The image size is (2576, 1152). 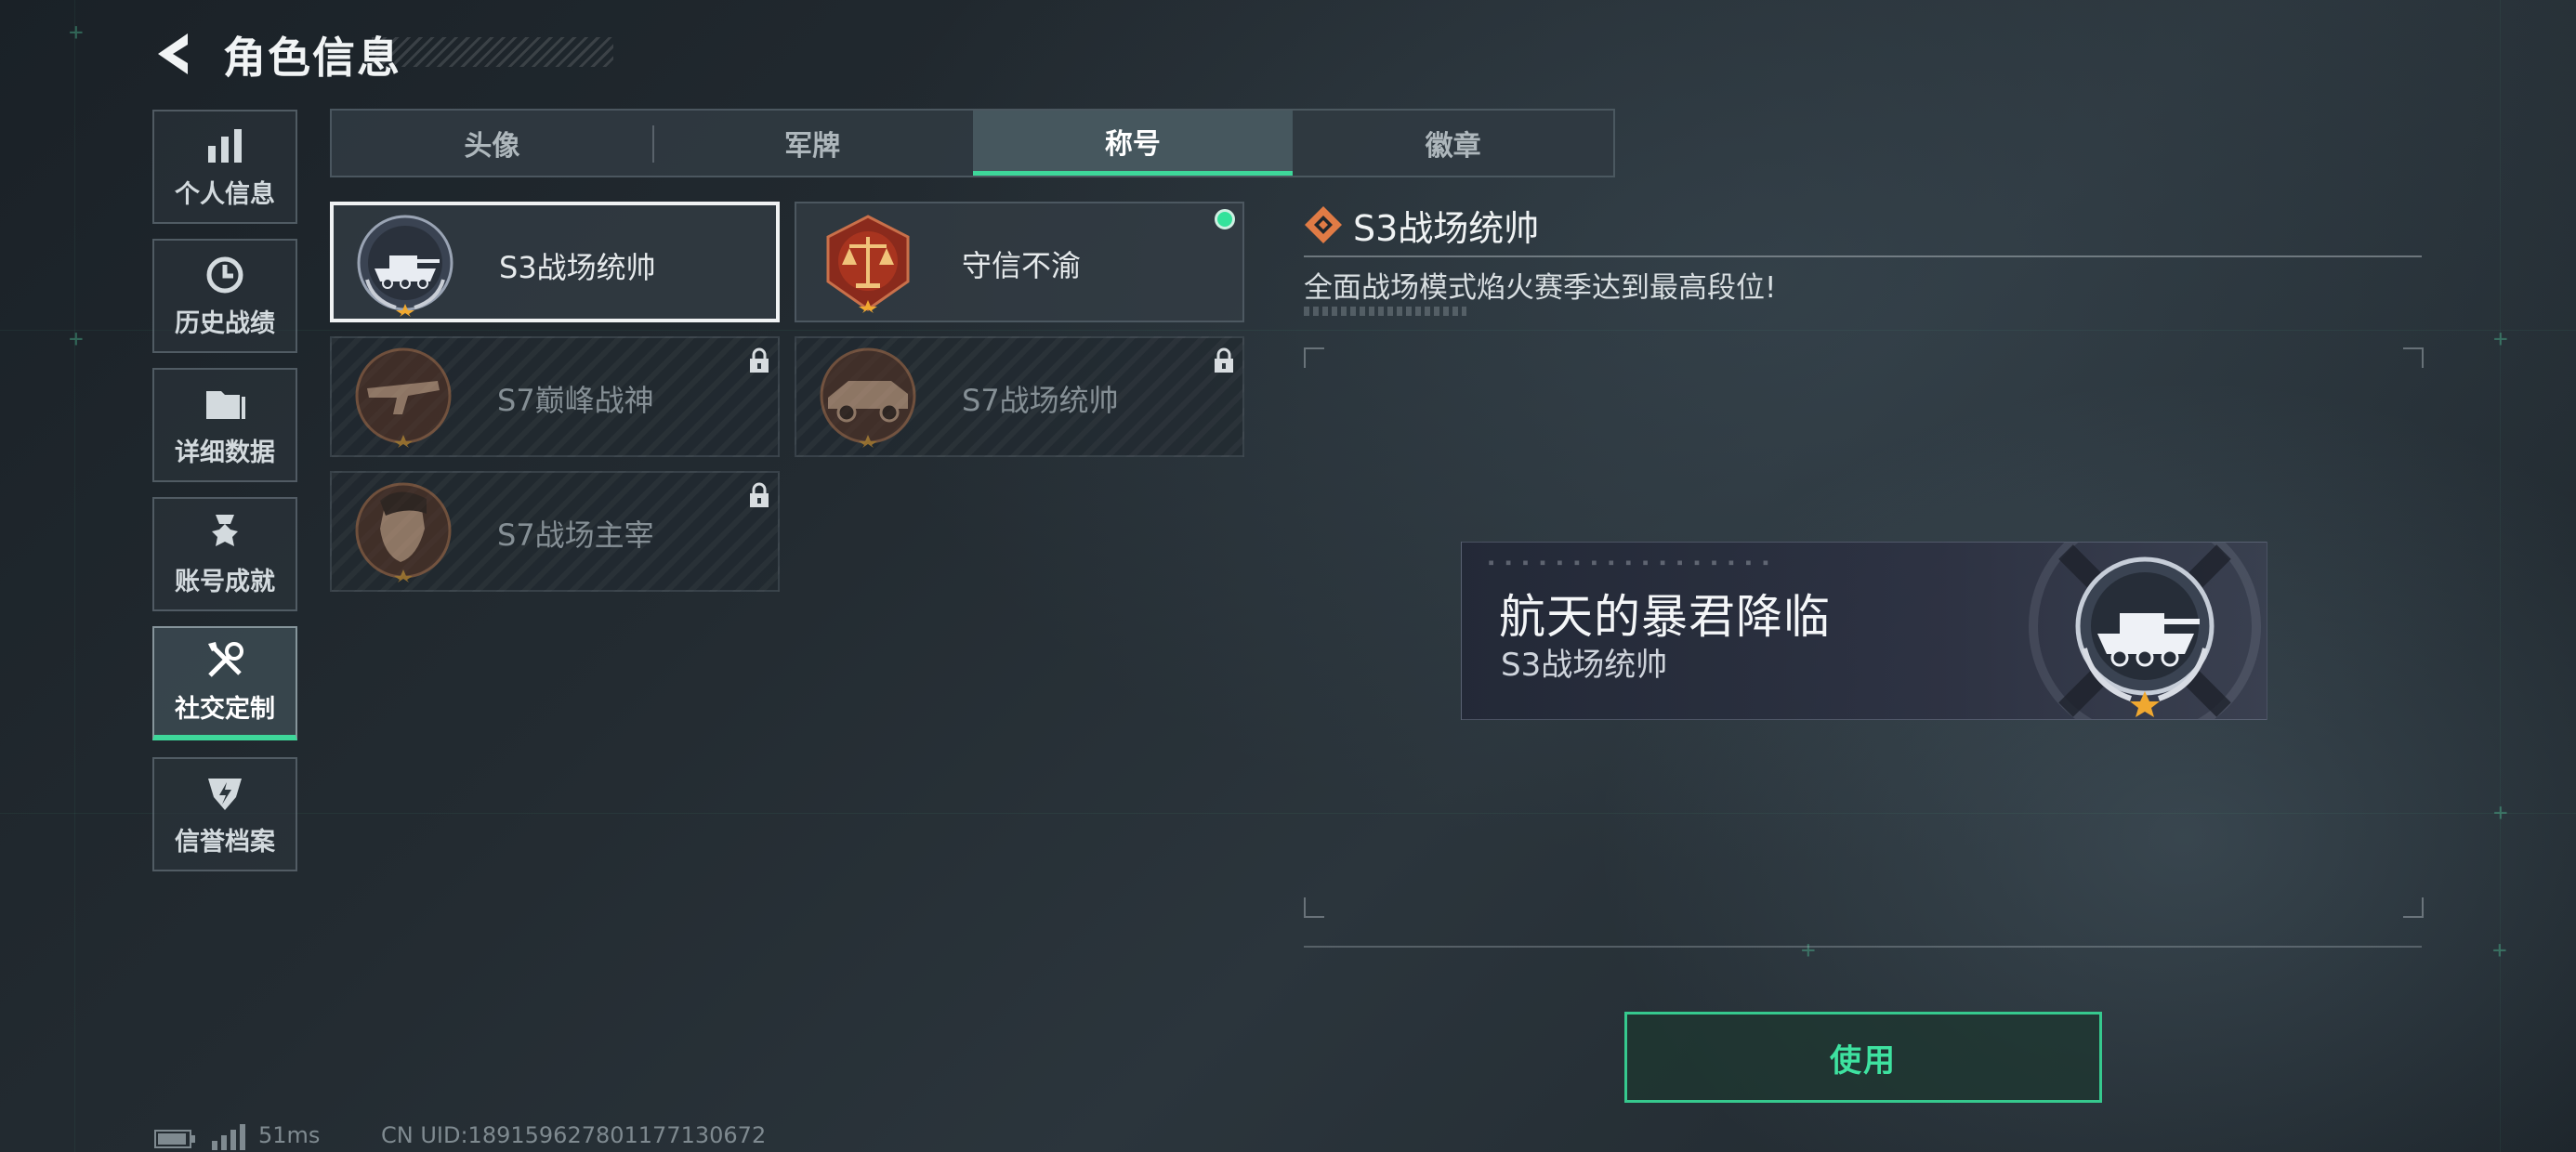 What do you see at coordinates (1540, 288) in the screenshot?
I see `detail-description: 全面战场模式焰火赛季达到最高段位!` at bounding box center [1540, 288].